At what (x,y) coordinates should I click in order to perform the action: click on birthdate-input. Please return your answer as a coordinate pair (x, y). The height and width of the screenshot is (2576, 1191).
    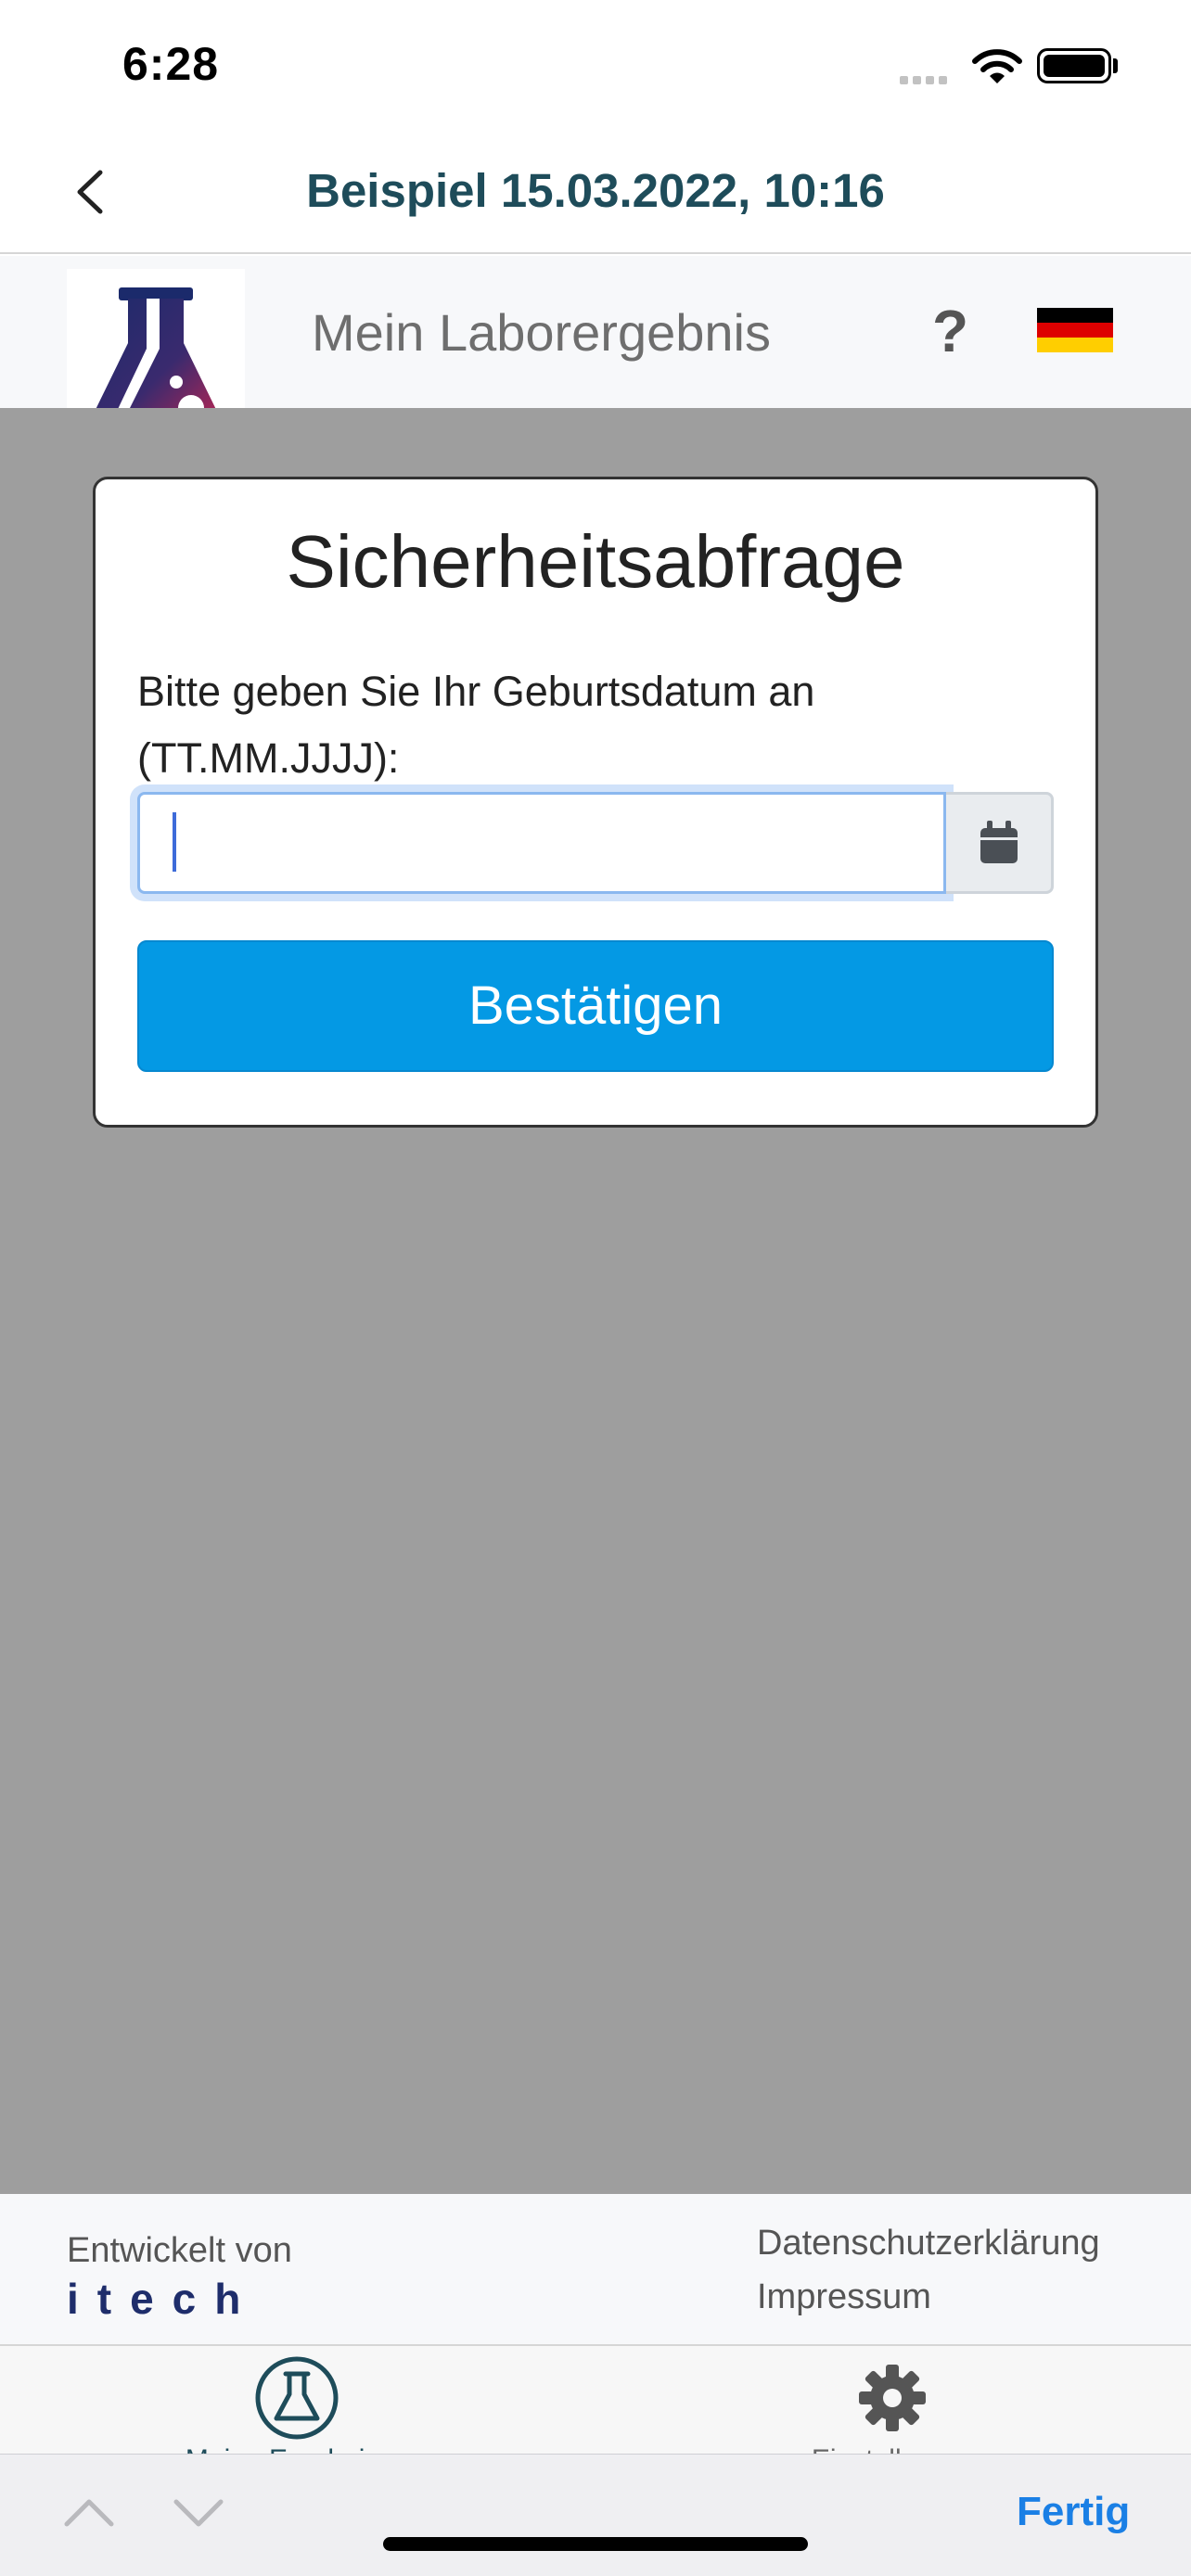
    Looking at the image, I should click on (541, 843).